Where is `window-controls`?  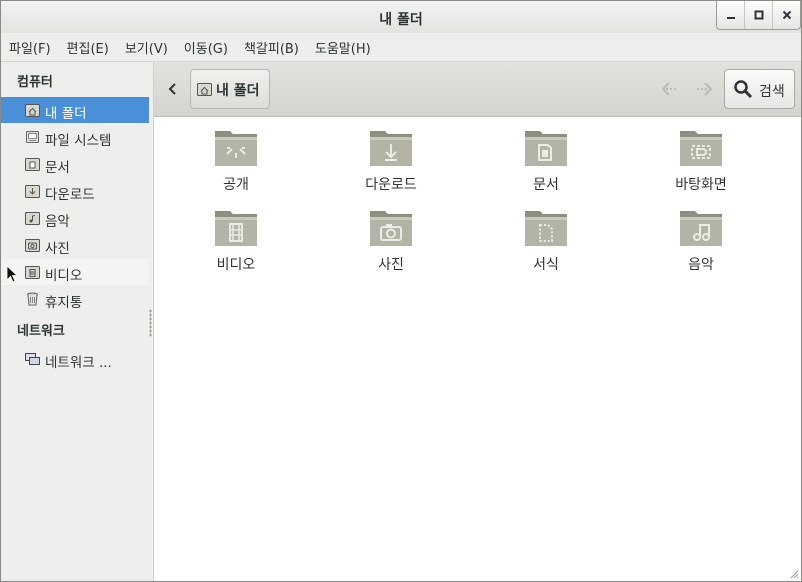
window-controls is located at coordinates (758, 15).